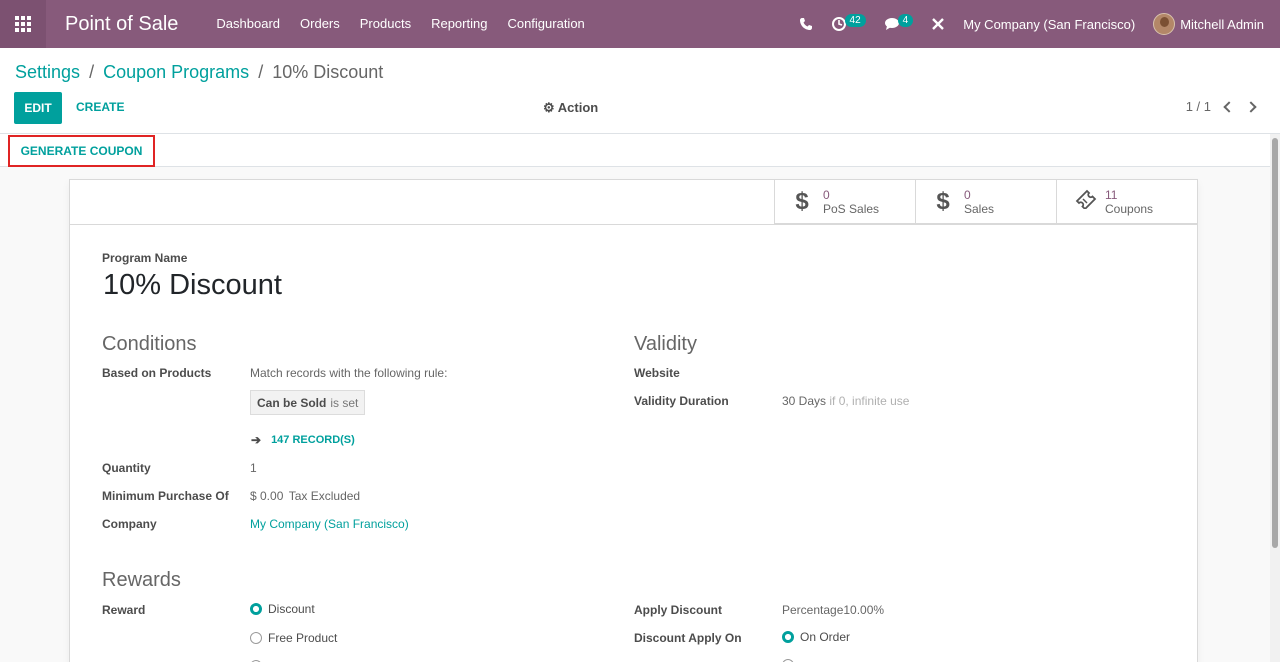  Describe the element at coordinates (141, 580) in the screenshot. I see `rewards-heading: Rewards` at that location.